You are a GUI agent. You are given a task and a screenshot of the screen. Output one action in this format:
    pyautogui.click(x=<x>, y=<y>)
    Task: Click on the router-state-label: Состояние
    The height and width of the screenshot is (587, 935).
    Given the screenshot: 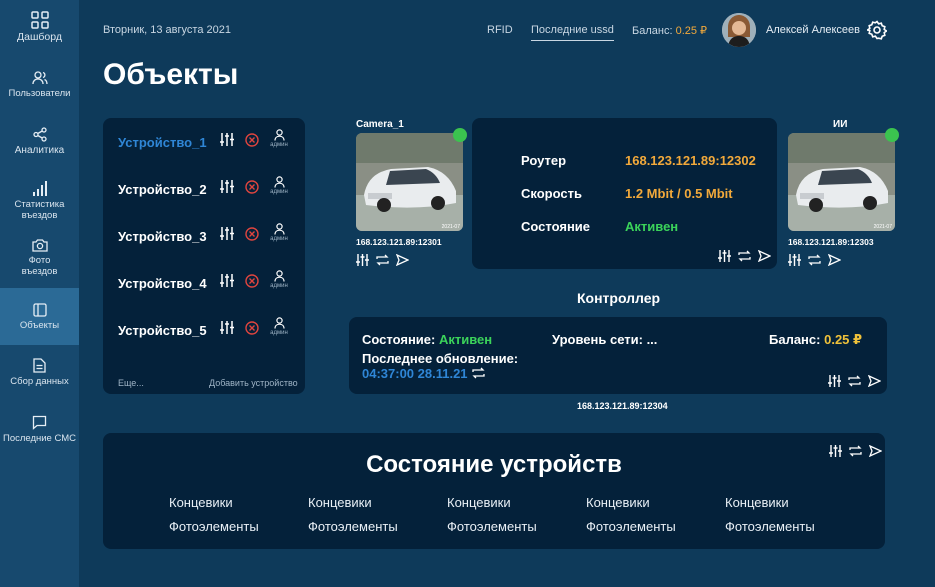 What is the action you would take?
    pyautogui.click(x=556, y=226)
    